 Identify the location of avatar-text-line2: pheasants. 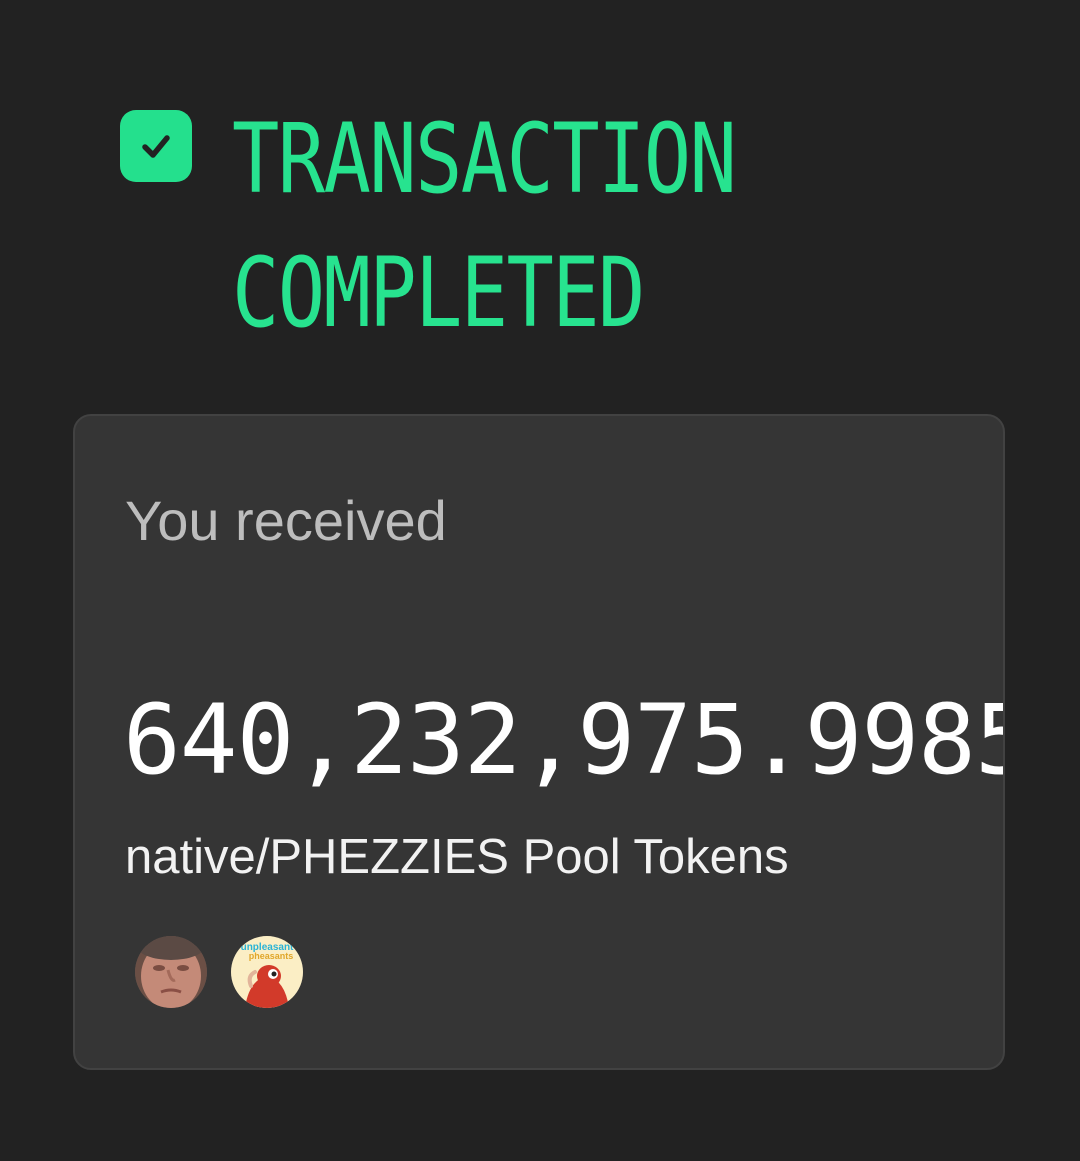
(271, 956).